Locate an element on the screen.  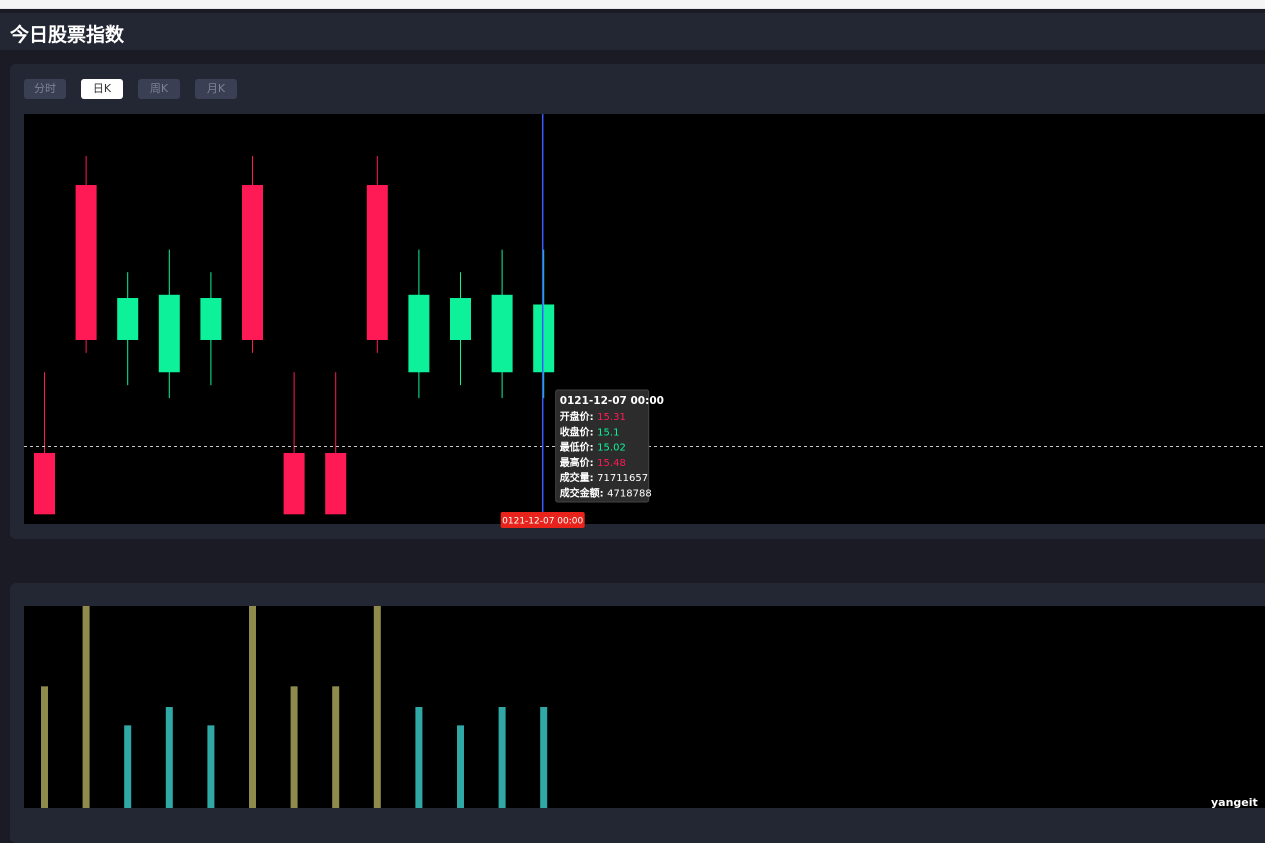
watermark: yangeit is located at coordinates (1234, 802).